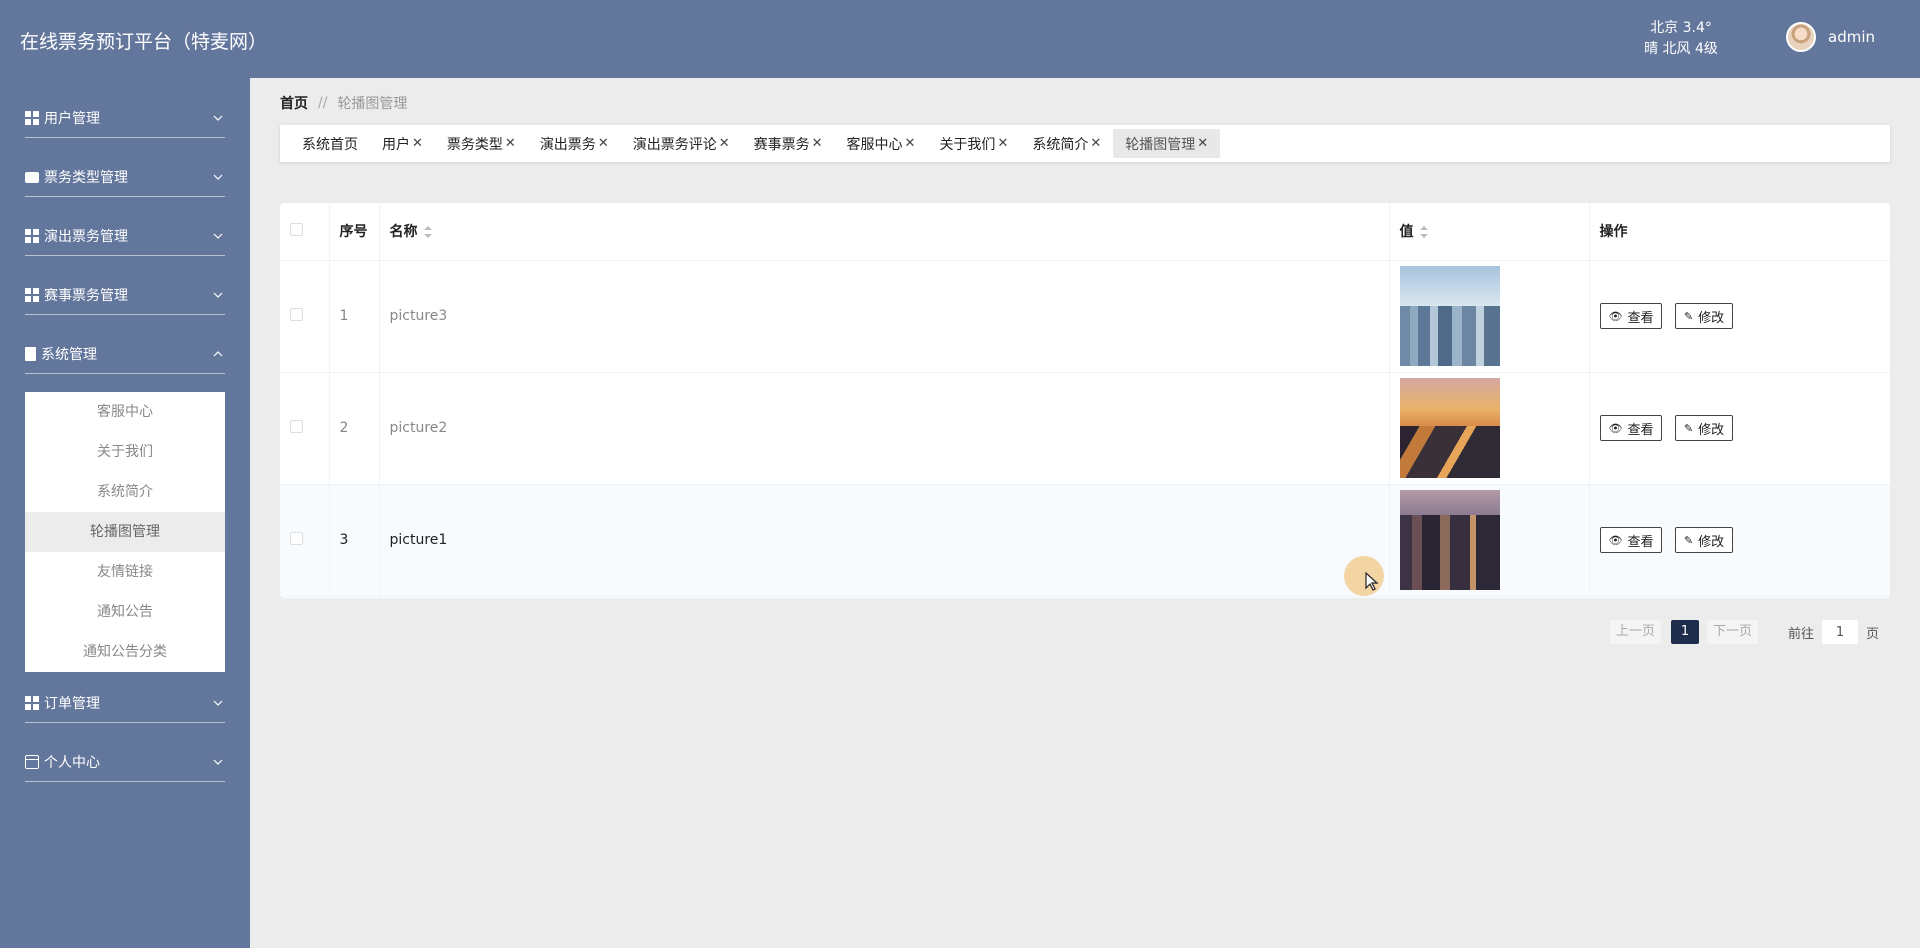  Describe the element at coordinates (403, 232) in the screenshot. I see `column-header-label: 名称` at that location.